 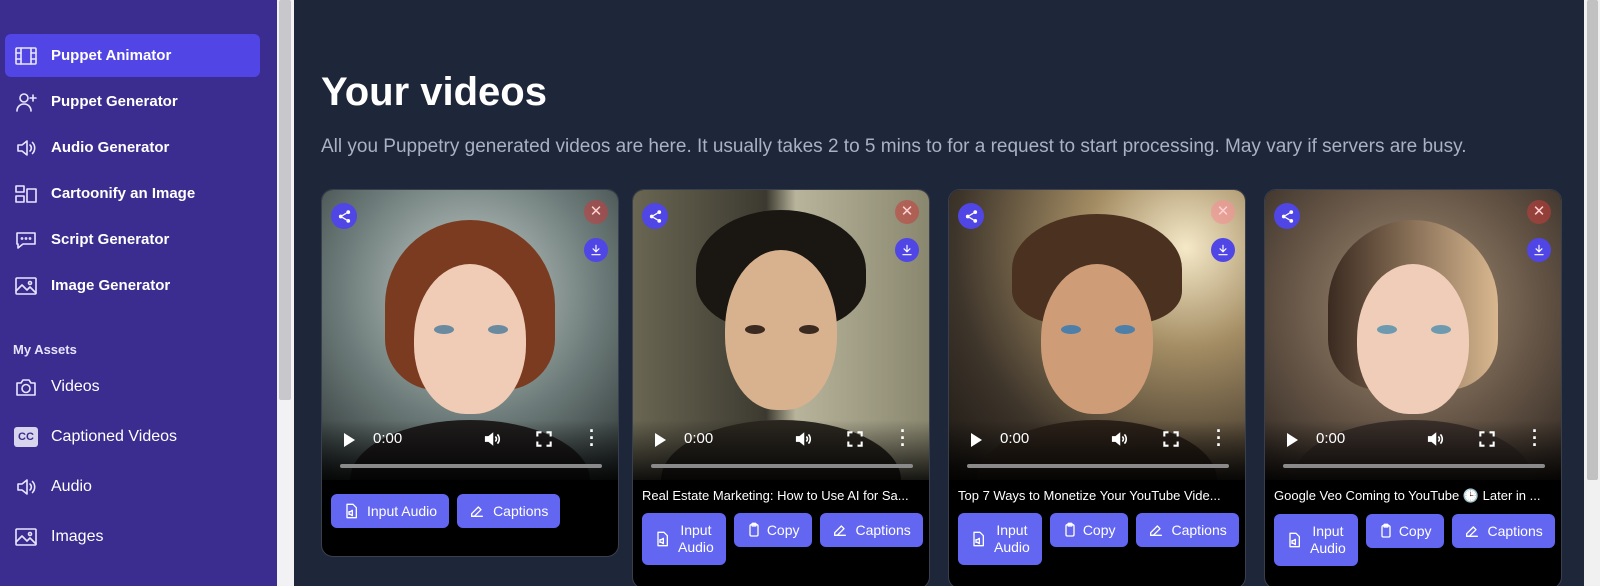 I want to click on sidebar-item-label: Cartoonify an Image, so click(x=123, y=193).